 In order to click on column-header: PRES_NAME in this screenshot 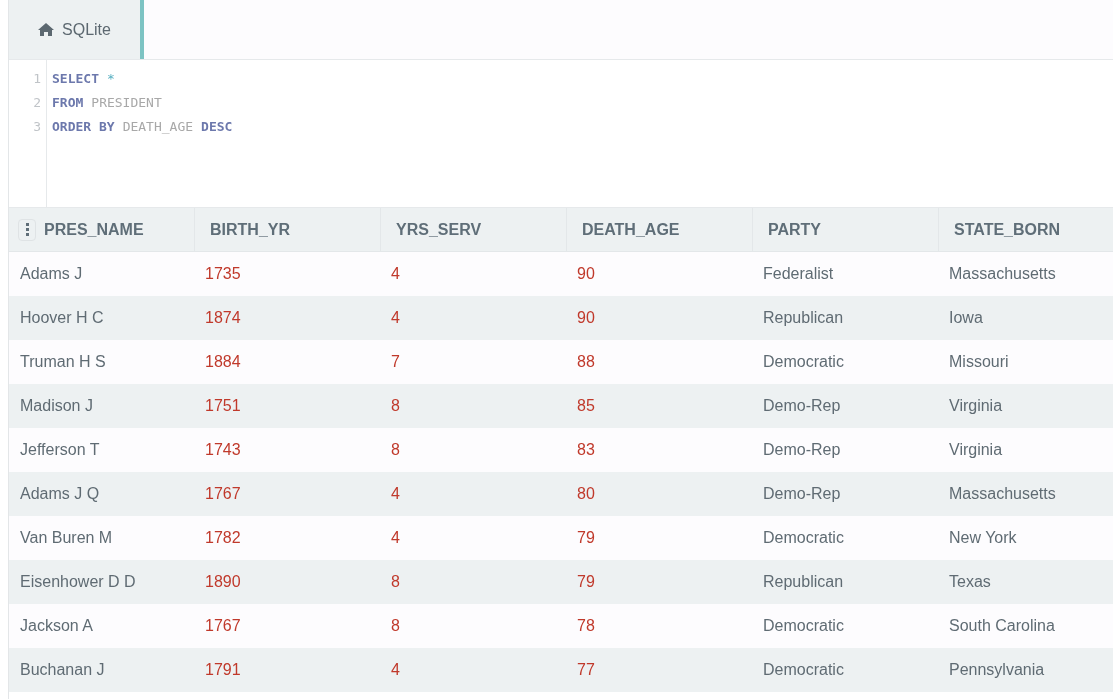, I will do `click(102, 229)`.